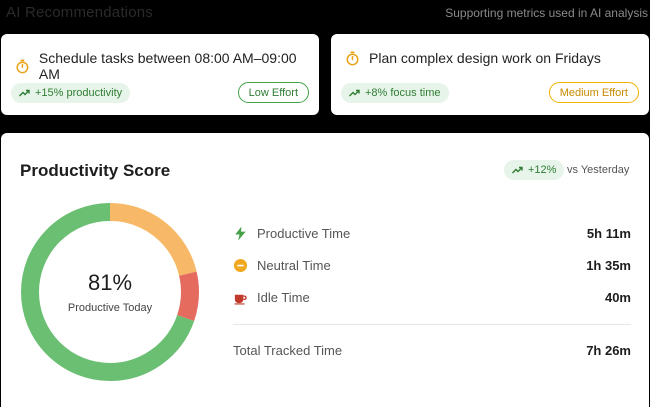 Image resolution: width=650 pixels, height=407 pixels. What do you see at coordinates (593, 92) in the screenshot?
I see `effort-badge: Medium Effort` at bounding box center [593, 92].